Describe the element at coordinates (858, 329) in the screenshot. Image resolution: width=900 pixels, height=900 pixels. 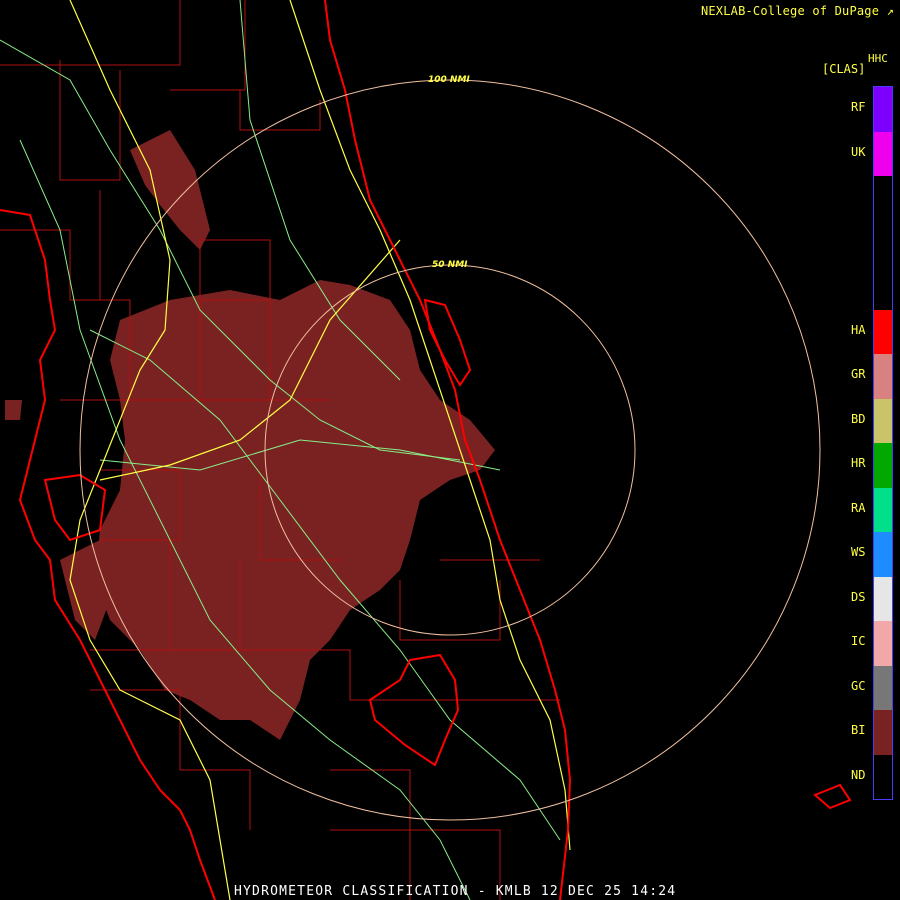
I see `legend-label-ha: HA` at that location.